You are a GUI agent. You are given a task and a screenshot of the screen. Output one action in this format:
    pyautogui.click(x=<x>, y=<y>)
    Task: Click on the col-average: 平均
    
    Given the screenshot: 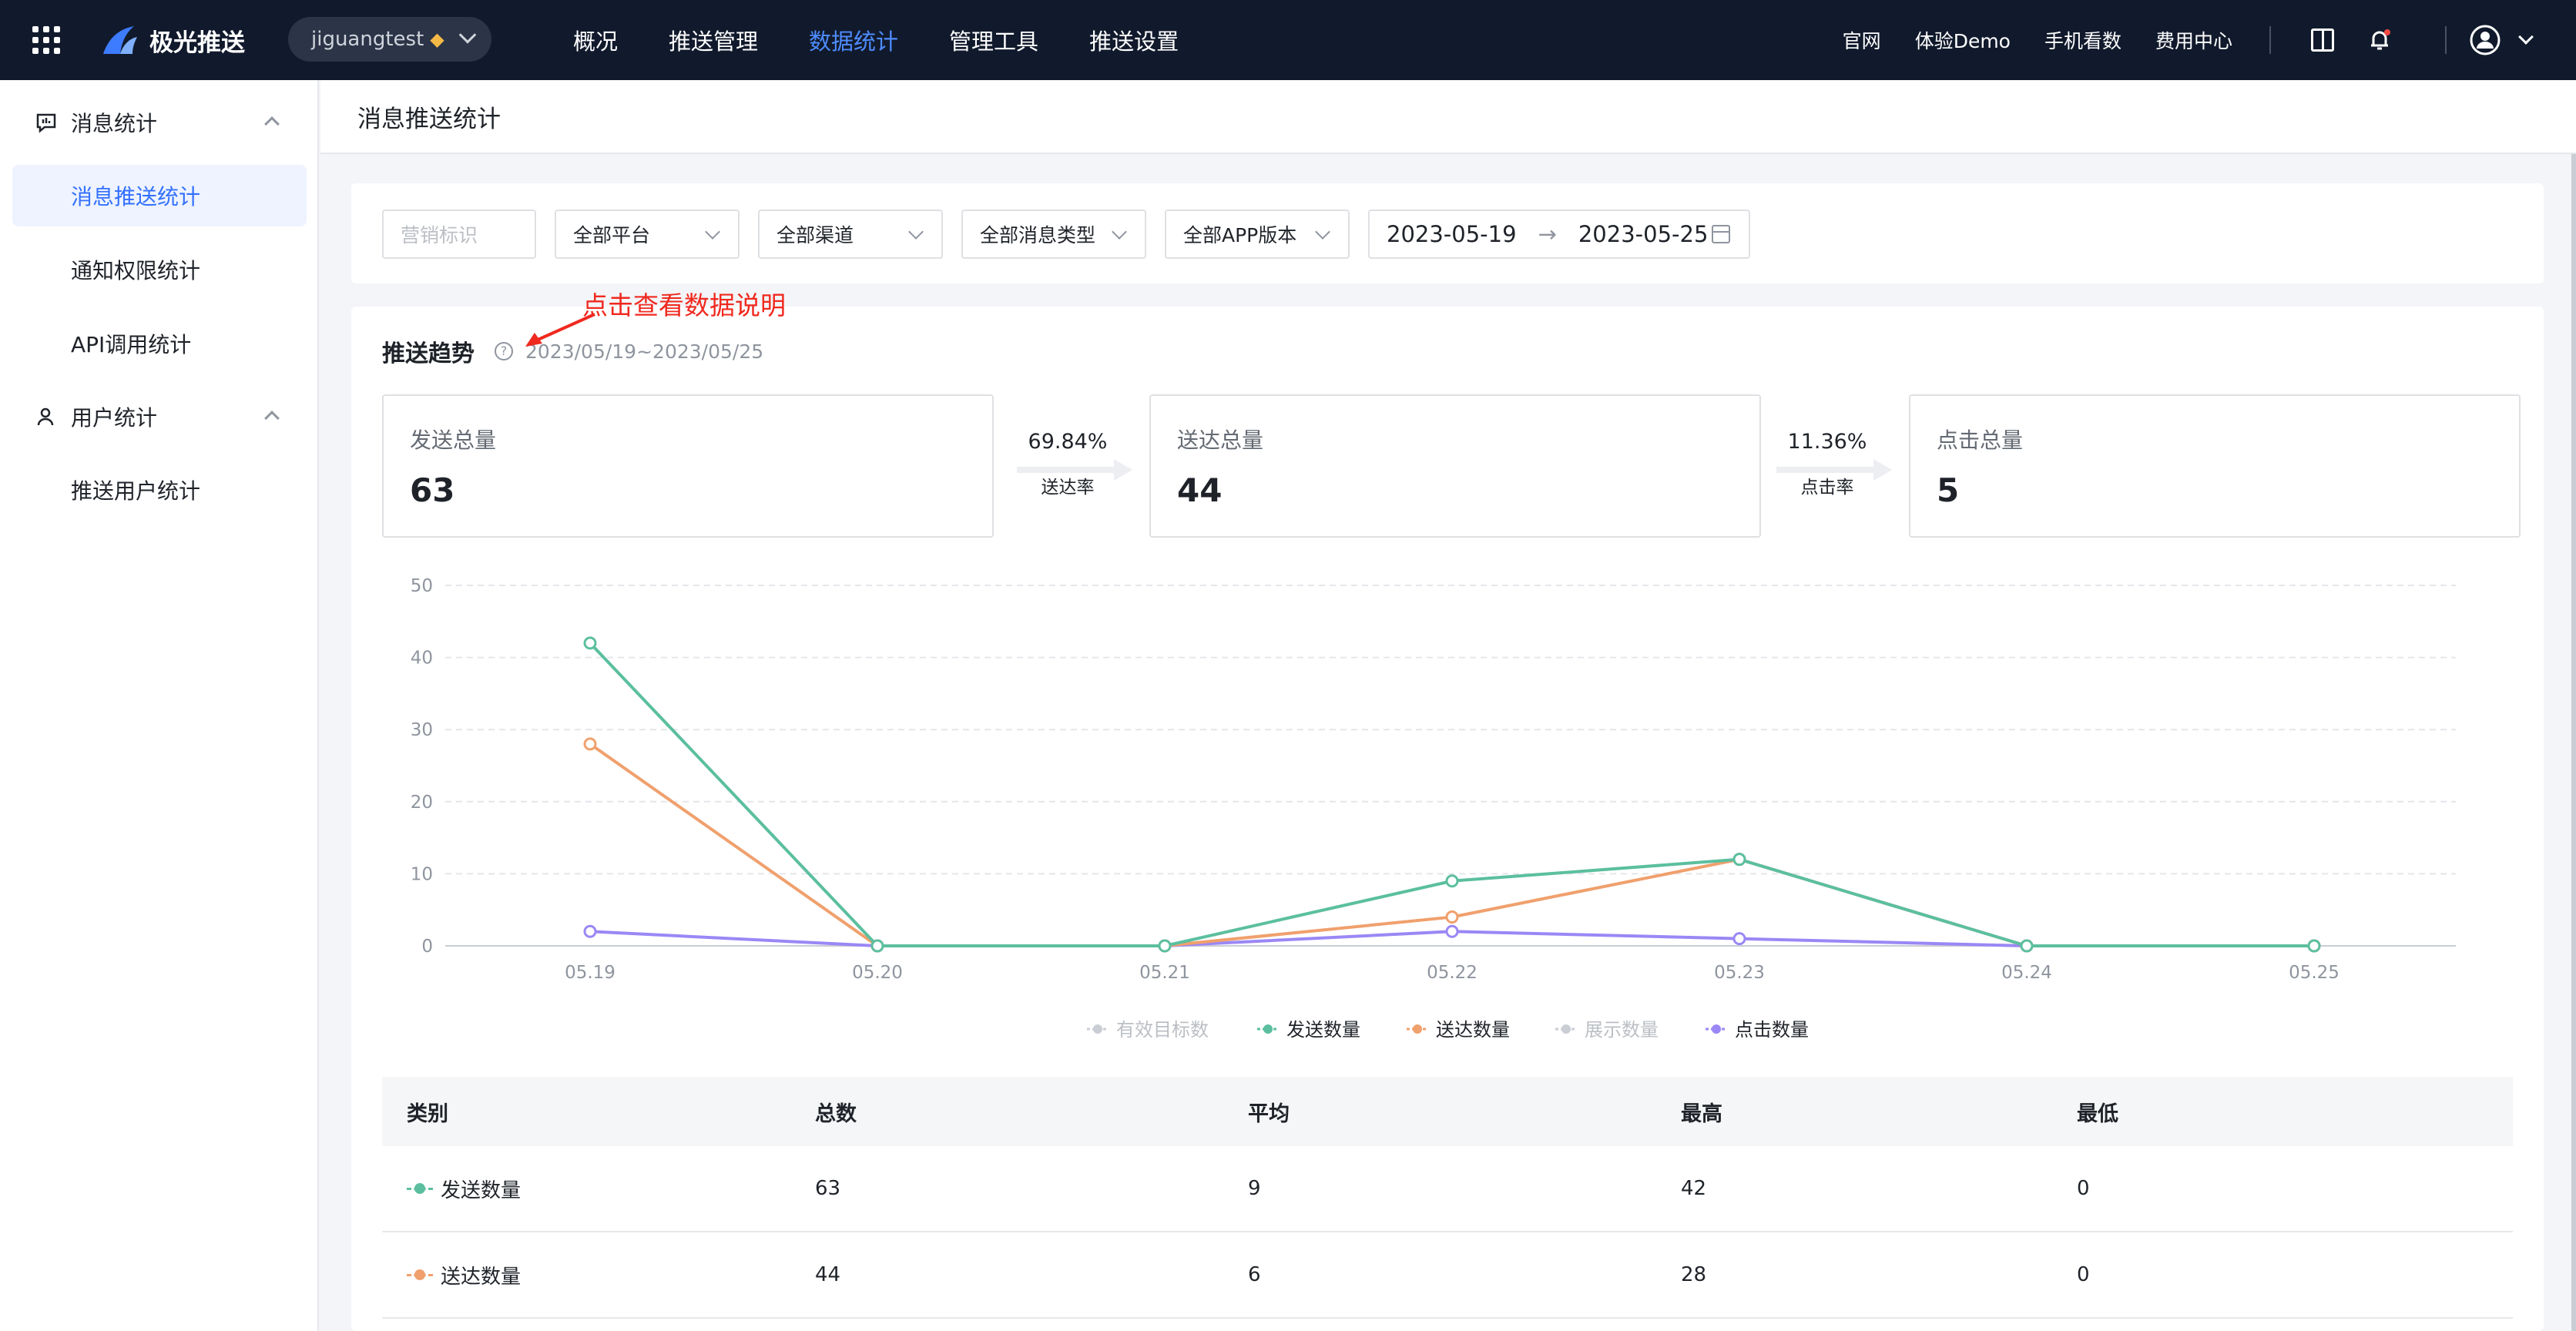 What is the action you would take?
    pyautogui.click(x=1269, y=1113)
    